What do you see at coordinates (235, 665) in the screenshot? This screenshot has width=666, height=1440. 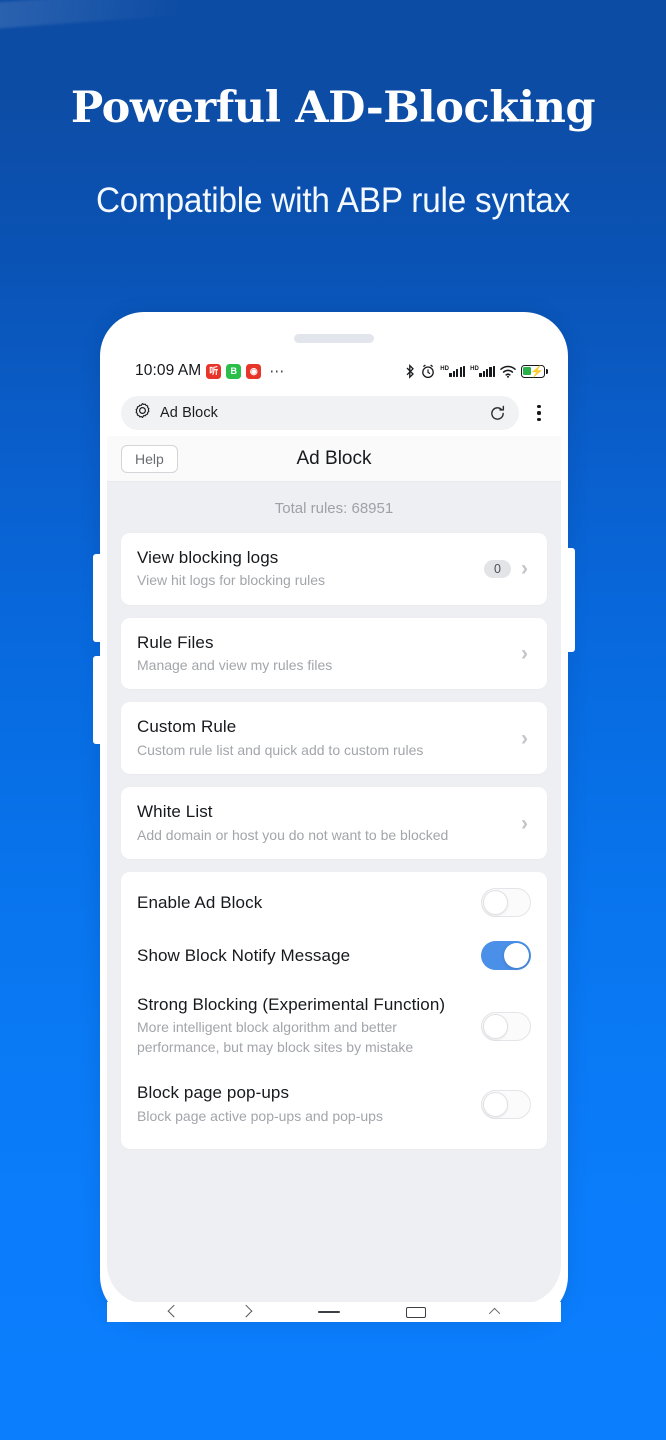 I see `card-subtitle: Manage and view my rules files` at bounding box center [235, 665].